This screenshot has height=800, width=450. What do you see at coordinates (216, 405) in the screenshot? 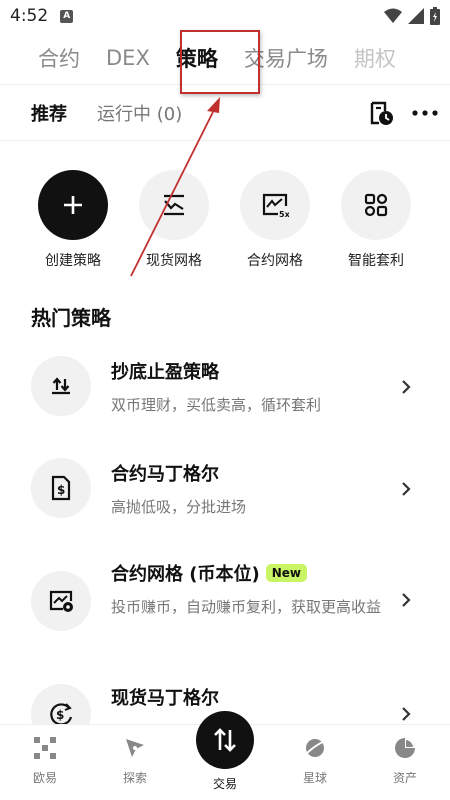
I see `strategy-desc: 双币理财，买低卖高，循环套利` at bounding box center [216, 405].